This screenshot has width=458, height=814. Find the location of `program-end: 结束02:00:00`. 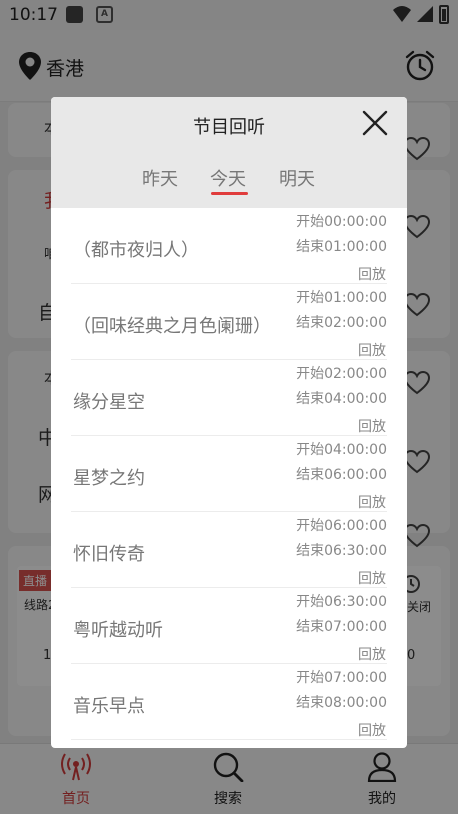

program-end: 结束02:00:00 is located at coordinates (341, 323).